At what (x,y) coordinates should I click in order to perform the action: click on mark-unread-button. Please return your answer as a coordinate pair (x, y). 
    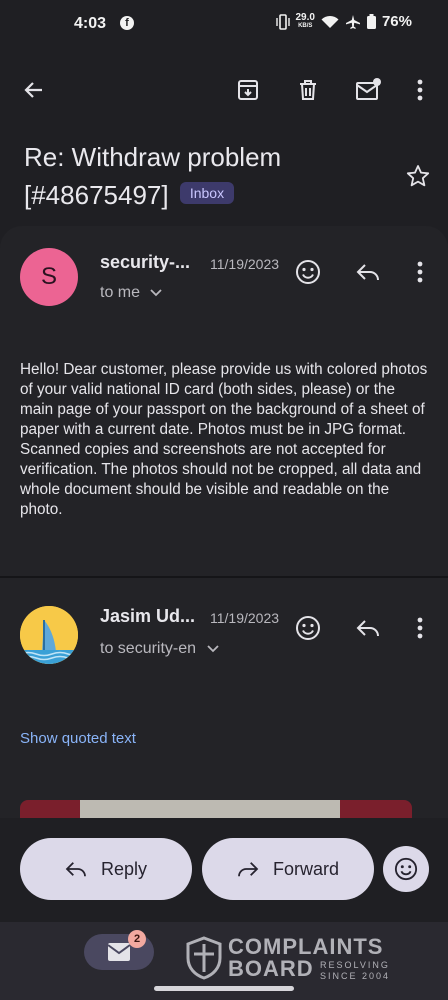
    Looking at the image, I should click on (368, 90).